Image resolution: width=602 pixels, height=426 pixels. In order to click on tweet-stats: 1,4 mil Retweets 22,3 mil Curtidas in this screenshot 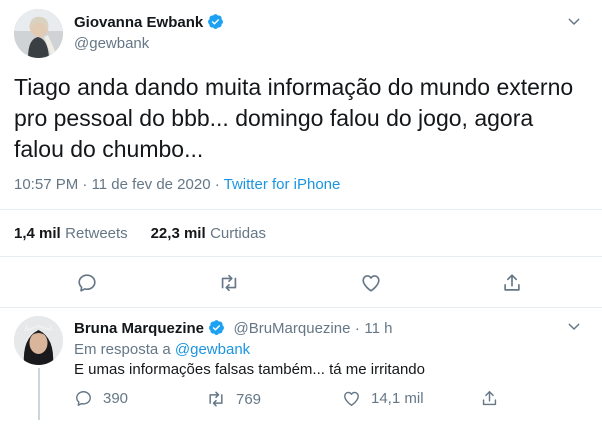, I will do `click(140, 234)`.